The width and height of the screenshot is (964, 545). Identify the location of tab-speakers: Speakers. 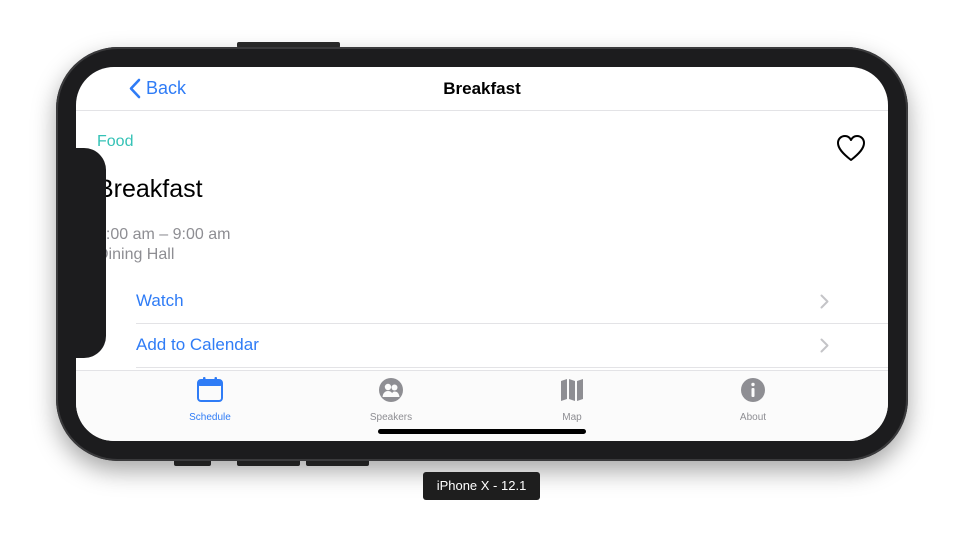
(391, 400).